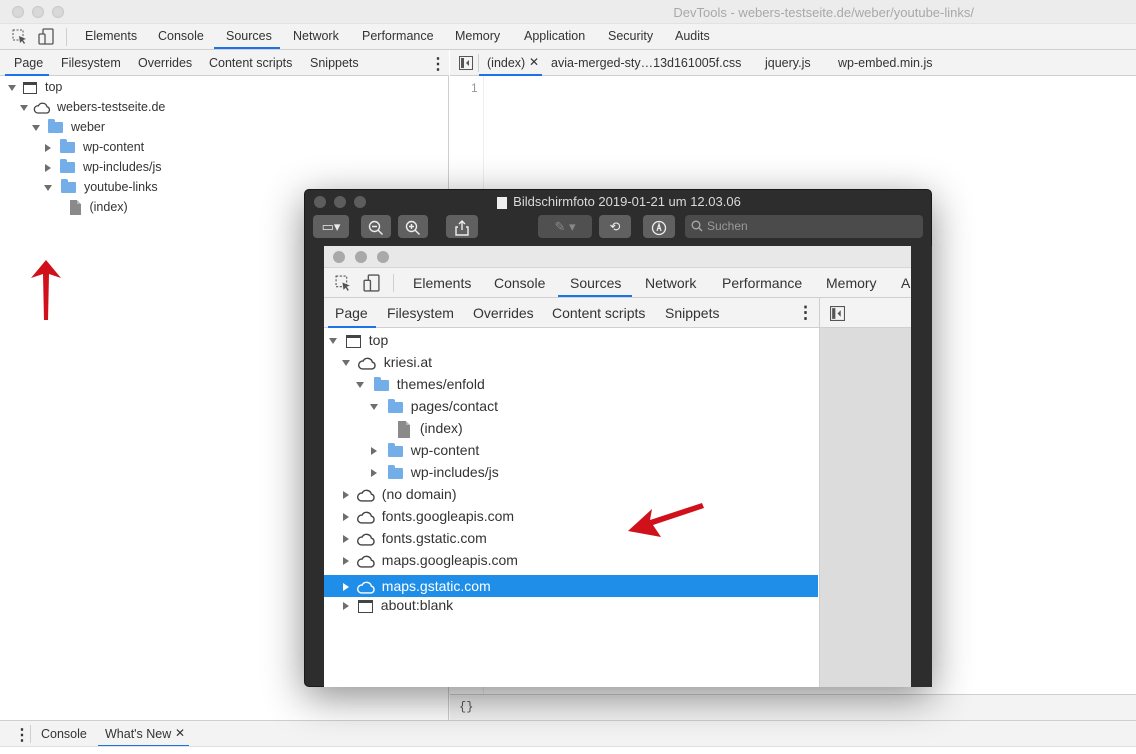 This screenshot has height=754, width=1136. Describe the element at coordinates (788, 63) in the screenshot. I see `editor-tab-jquery: jquery.js` at that location.